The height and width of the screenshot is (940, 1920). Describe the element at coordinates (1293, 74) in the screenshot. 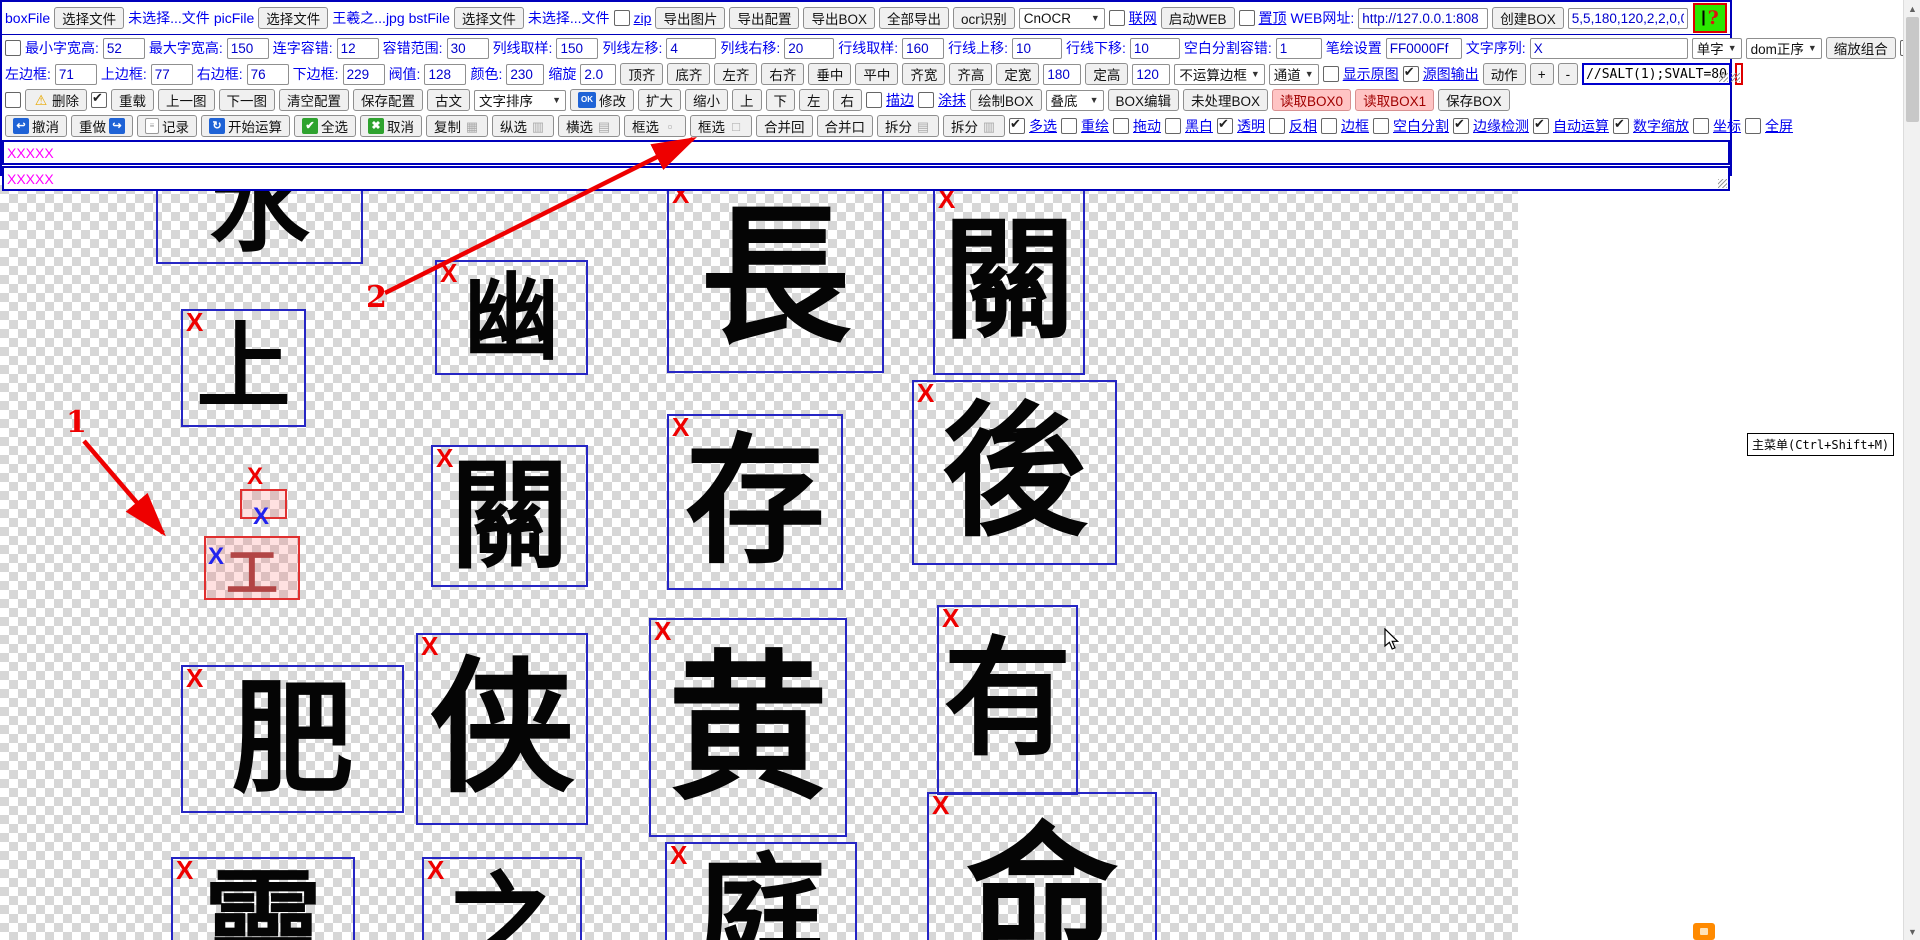

I see `channel-select: 通道 ▼` at that location.